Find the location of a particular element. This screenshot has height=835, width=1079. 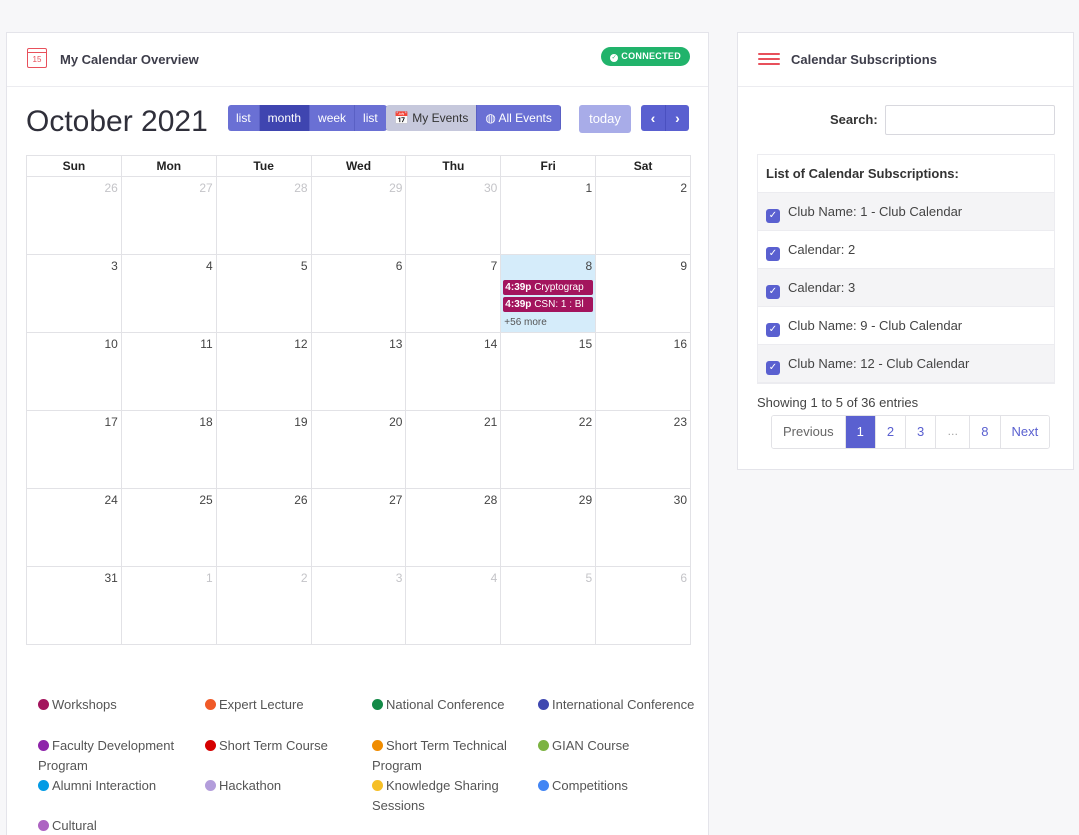

weekday-label: Wed is located at coordinates (359, 166).